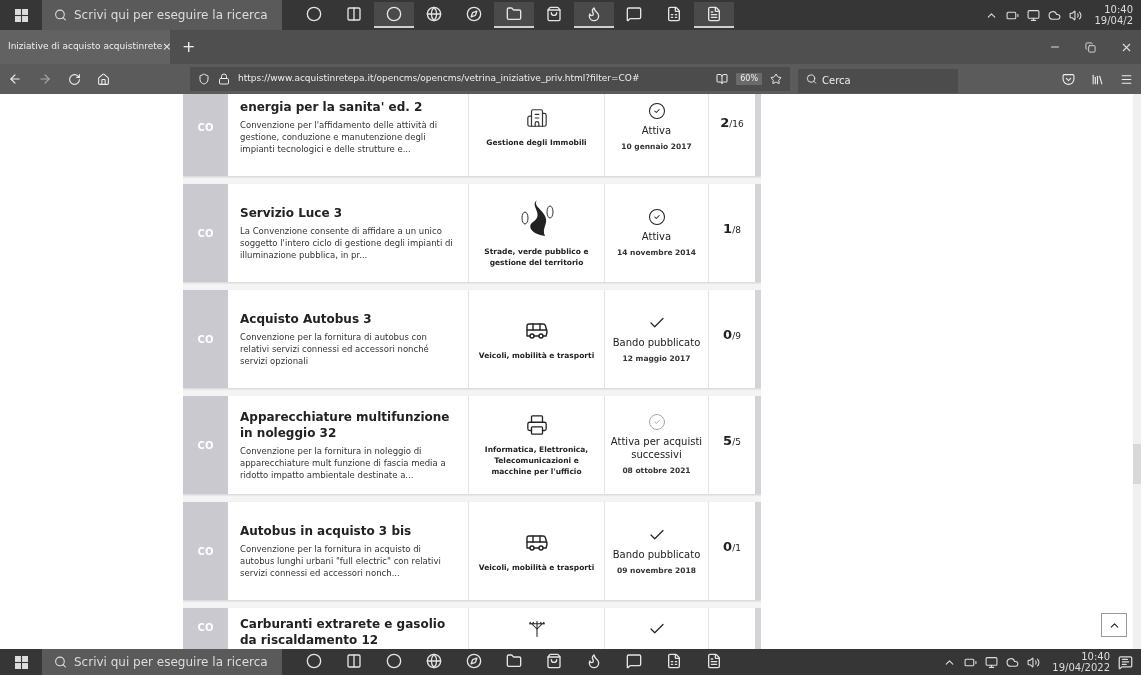 The width and height of the screenshot is (1141, 675). I want to click on menu-icon, so click(1126, 79).